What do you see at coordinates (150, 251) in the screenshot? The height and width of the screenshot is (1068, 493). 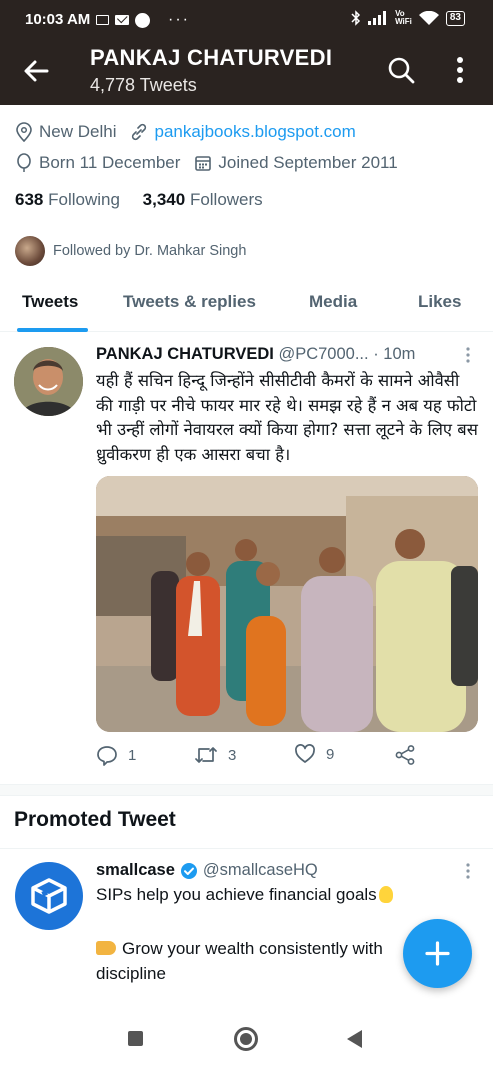 I see `followed-by-text: Followed by Dr. Mahkar Singh` at bounding box center [150, 251].